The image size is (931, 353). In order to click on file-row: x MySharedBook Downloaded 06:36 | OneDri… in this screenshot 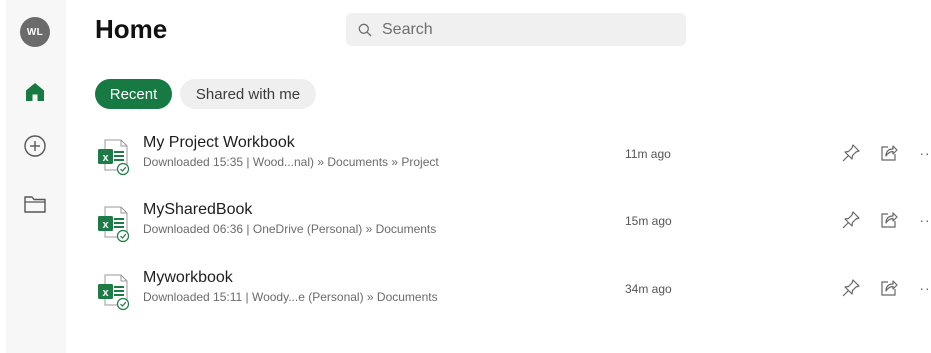, I will do `click(513, 221)`.